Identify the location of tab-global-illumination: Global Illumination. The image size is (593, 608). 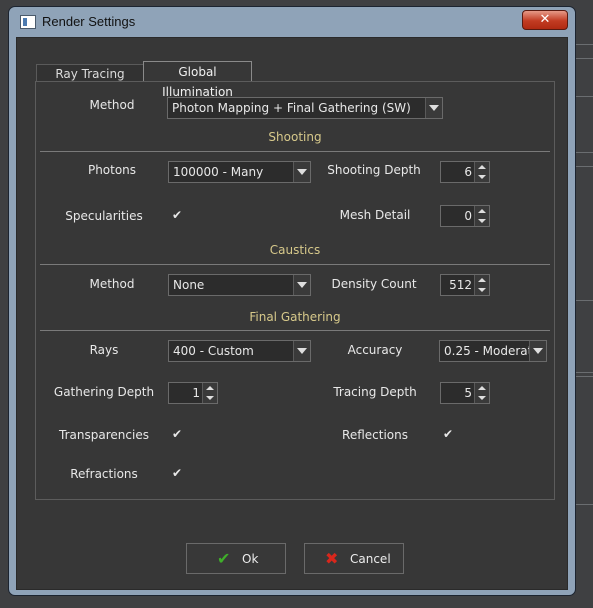
(197, 80).